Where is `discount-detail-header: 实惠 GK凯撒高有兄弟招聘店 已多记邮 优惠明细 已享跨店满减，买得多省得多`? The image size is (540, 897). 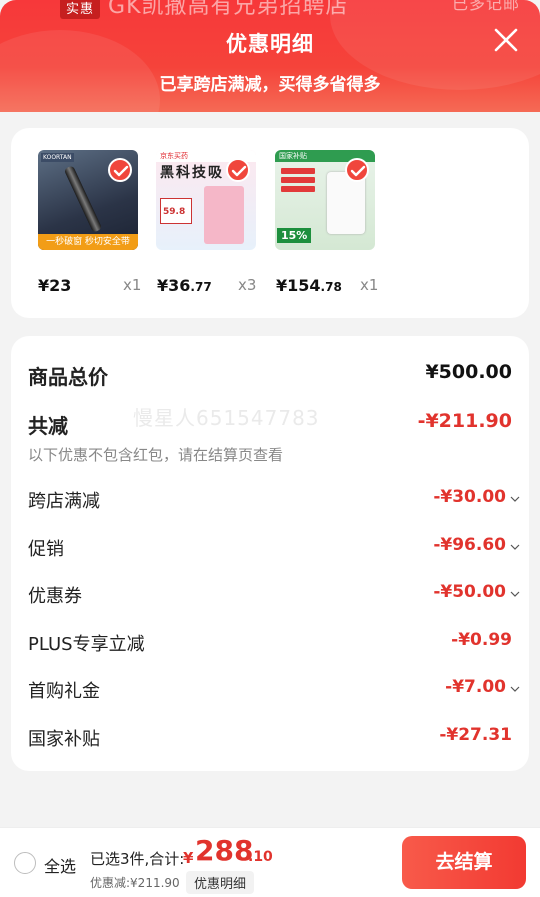 discount-detail-header: 实惠 GK凯撒高有兄弟招聘店 已多记邮 优惠明细 已享跨店满减，买得多省得多 is located at coordinates (270, 56).